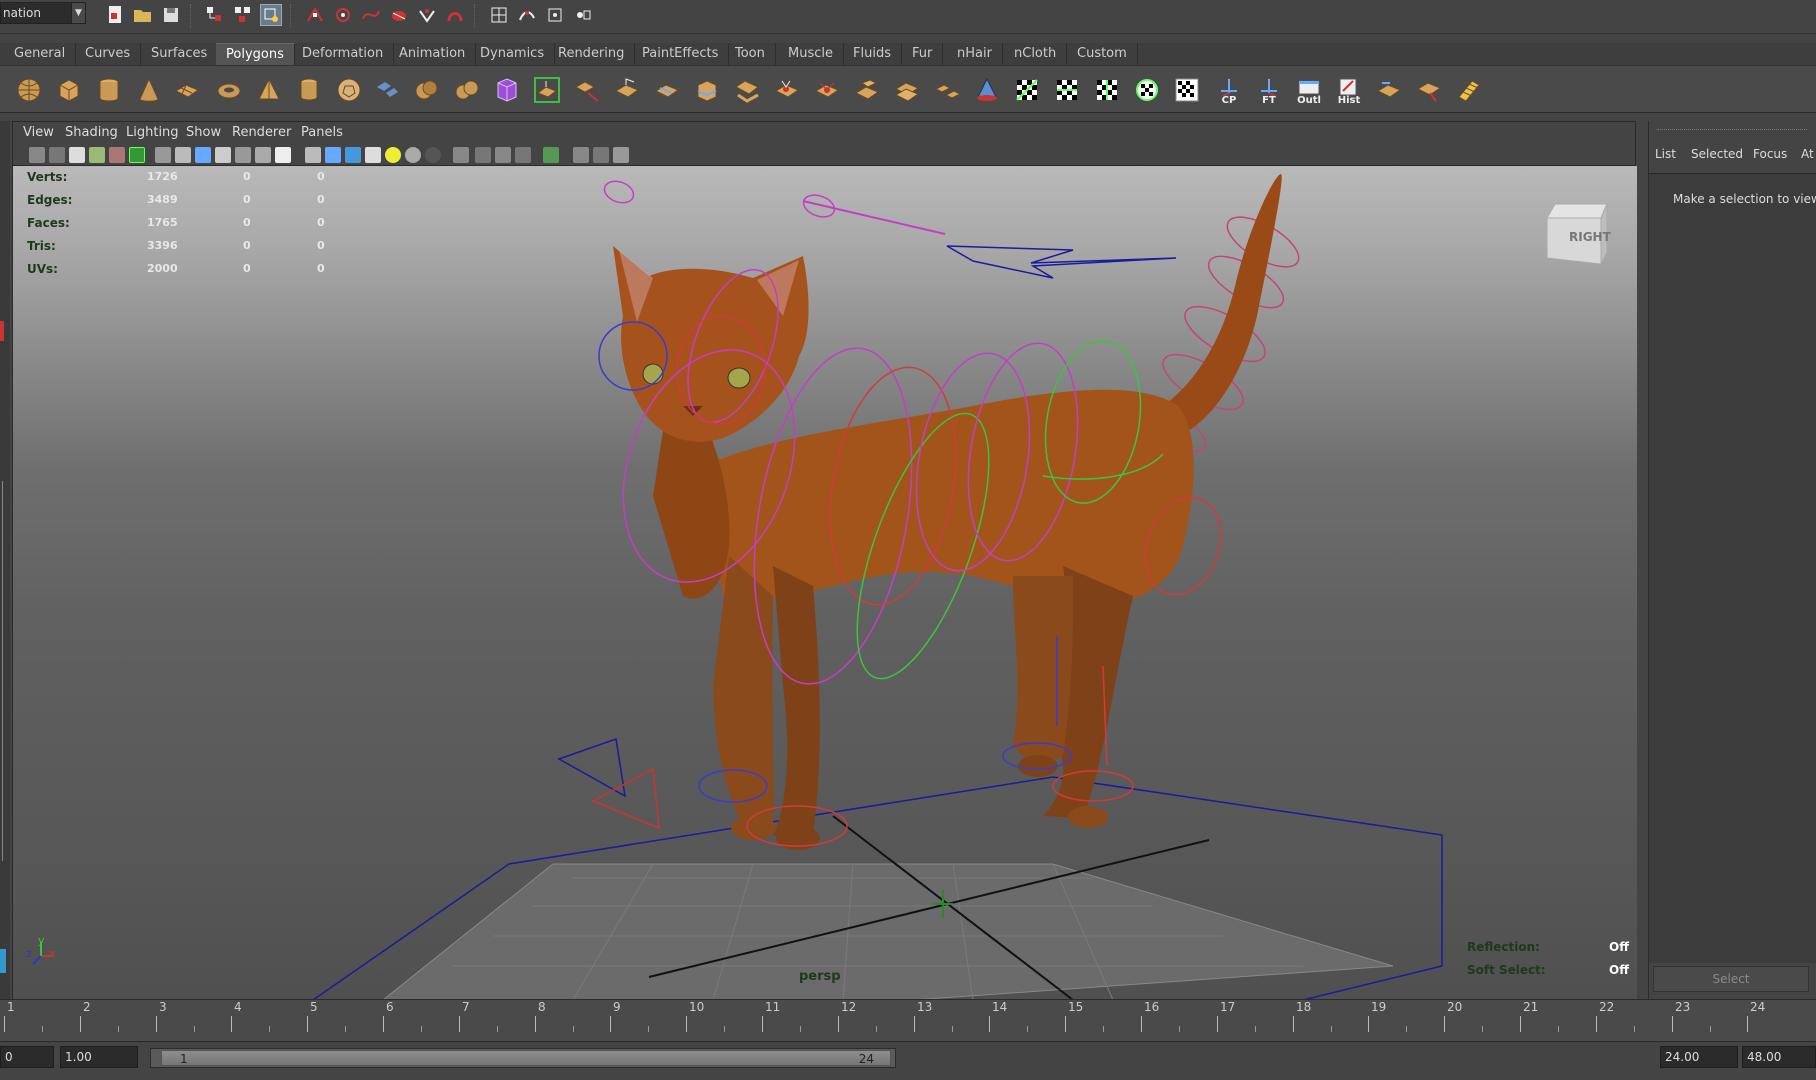 This screenshot has height=1080, width=1816. Describe the element at coordinates (592, 54) in the screenshot. I see `shelf-tab-rendering: Rendering` at that location.